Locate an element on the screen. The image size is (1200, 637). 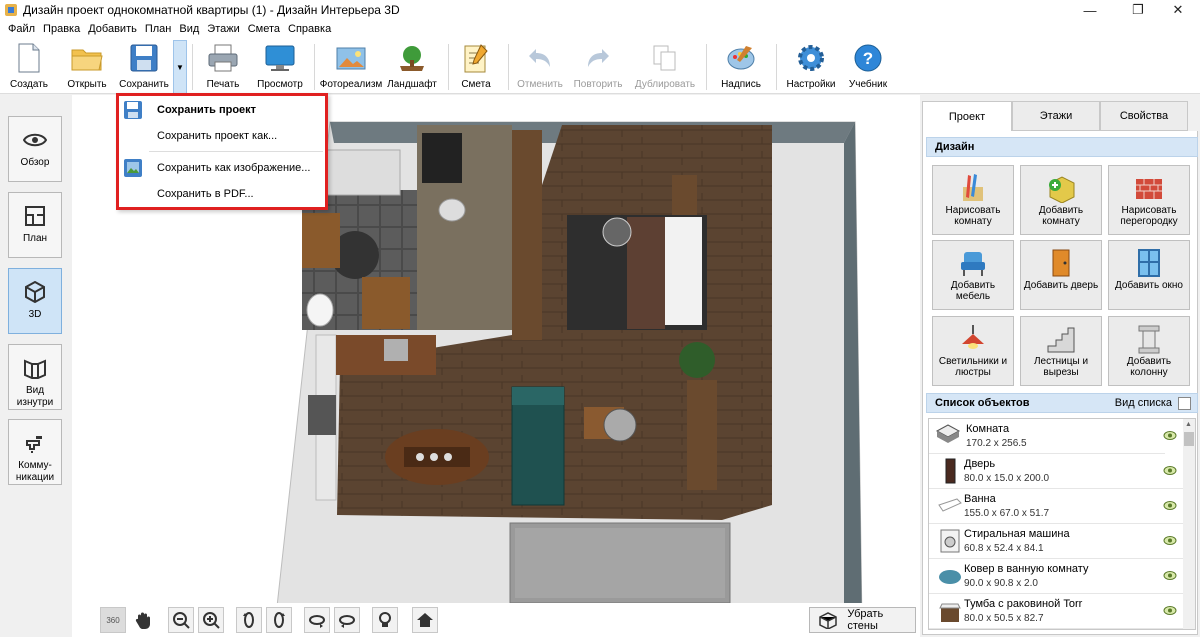
list-item-room: Комната 170.2 x 256.5 is located at coordinates (1053, 436).